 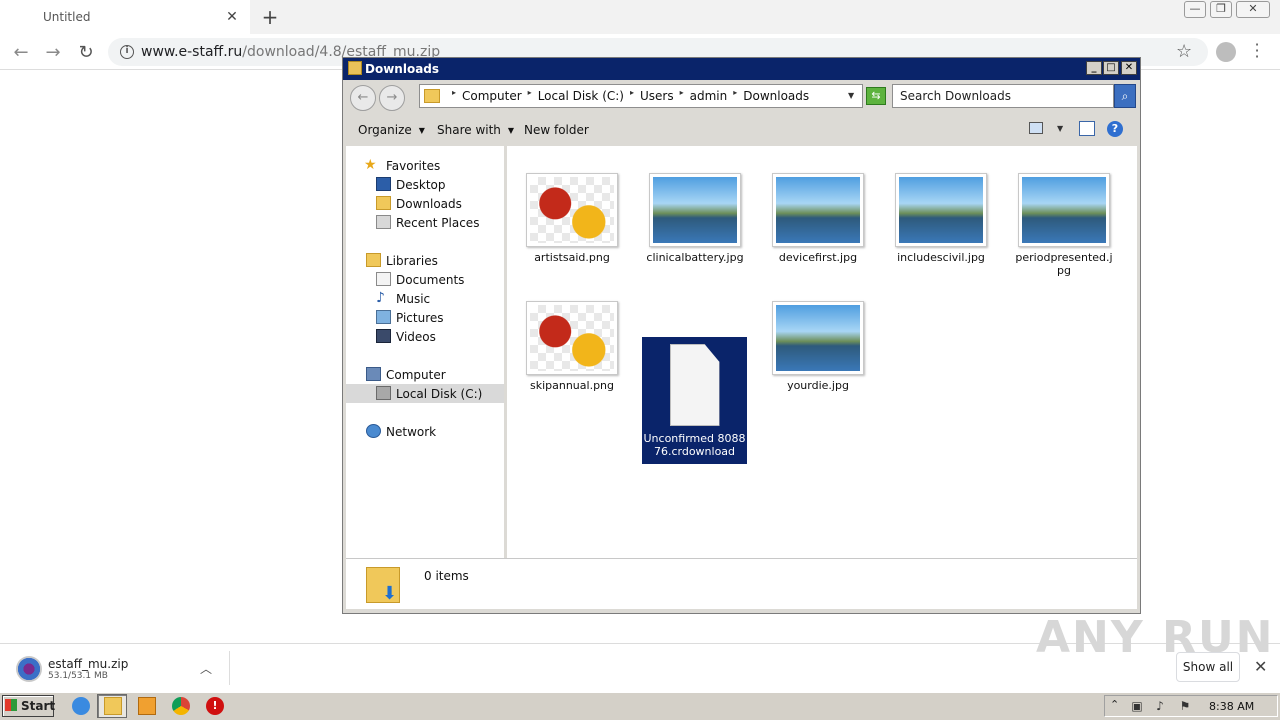 I want to click on crumb-computer: Computer, so click(x=492, y=96).